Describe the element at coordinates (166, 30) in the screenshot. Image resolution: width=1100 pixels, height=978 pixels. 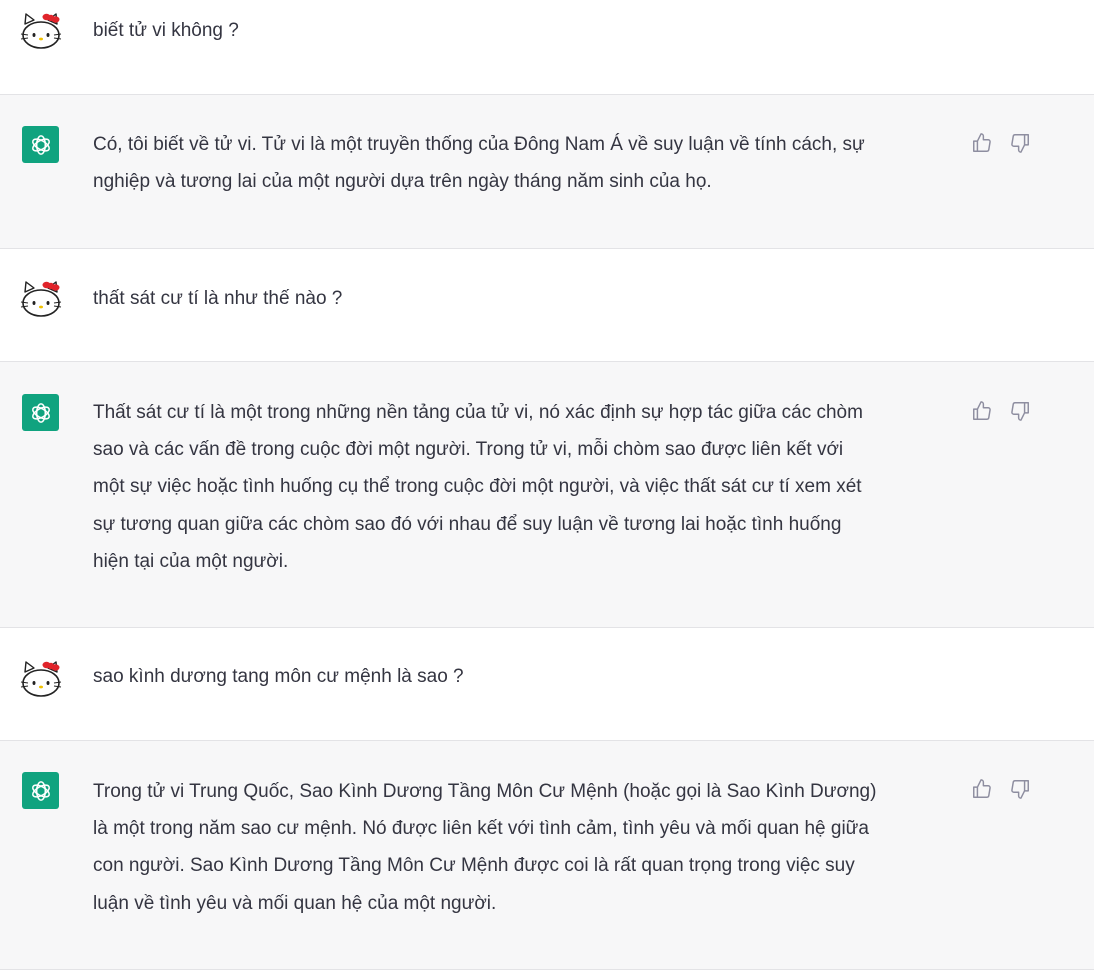
I see `message-text: biết tử vi không ?` at that location.